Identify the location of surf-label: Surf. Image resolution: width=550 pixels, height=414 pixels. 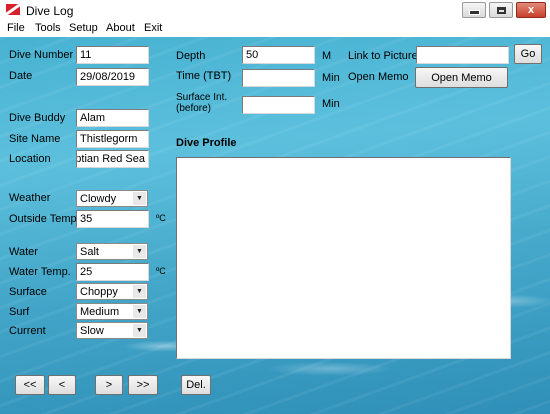
(19, 312).